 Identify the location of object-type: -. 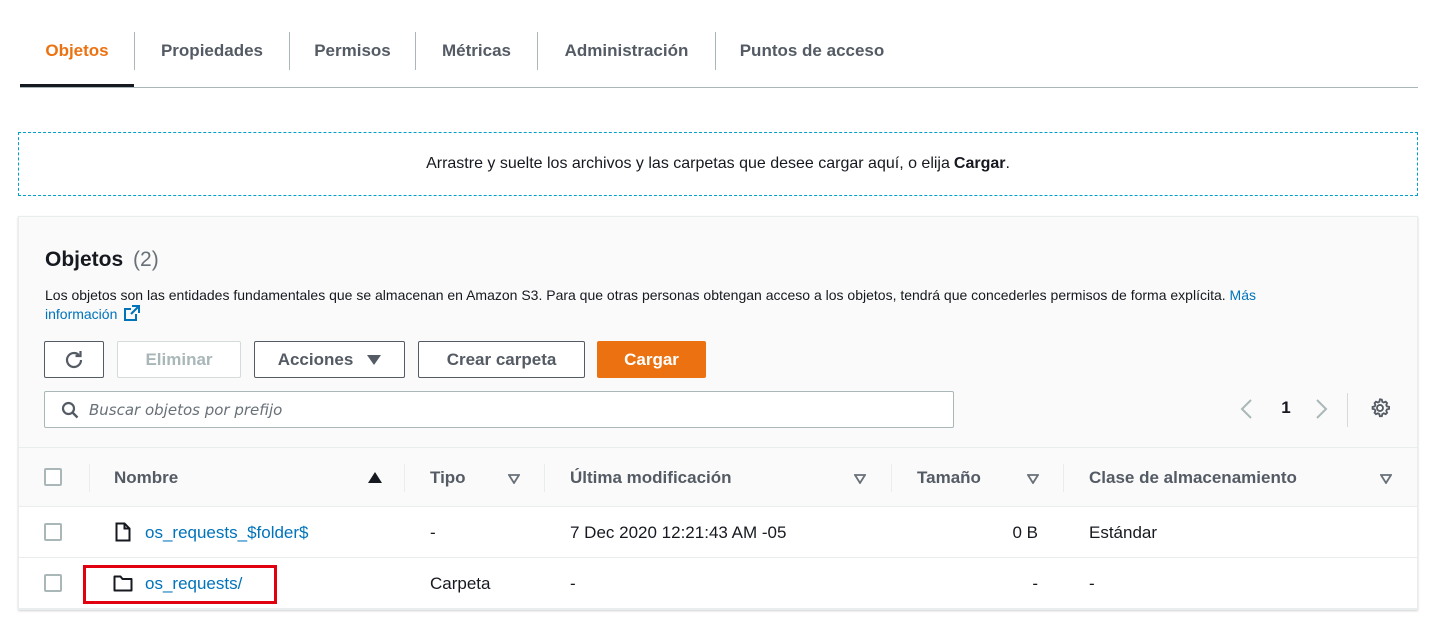
(433, 532).